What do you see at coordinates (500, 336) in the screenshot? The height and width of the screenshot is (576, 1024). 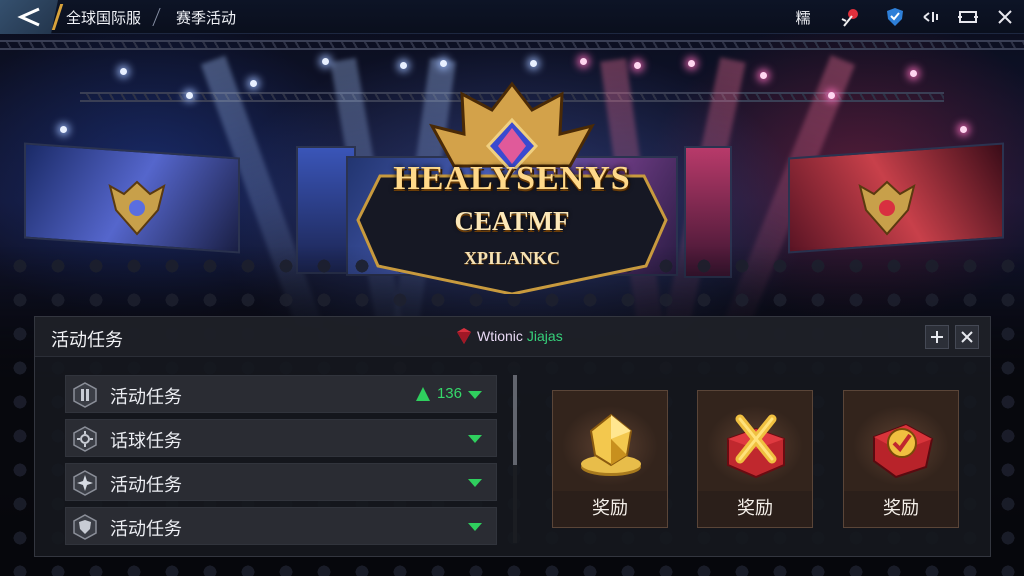 I see `panel-subtitle-part1: Wtionic` at bounding box center [500, 336].